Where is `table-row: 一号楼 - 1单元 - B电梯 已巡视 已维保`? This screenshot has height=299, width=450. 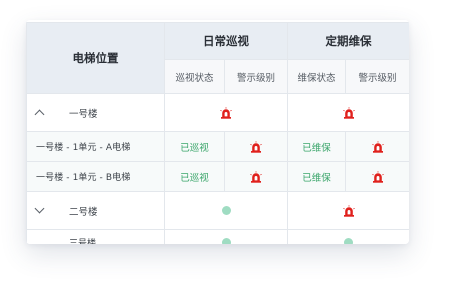 table-row: 一号楼 - 1单元 - B电梯 已巡视 已维保 is located at coordinates (217, 176).